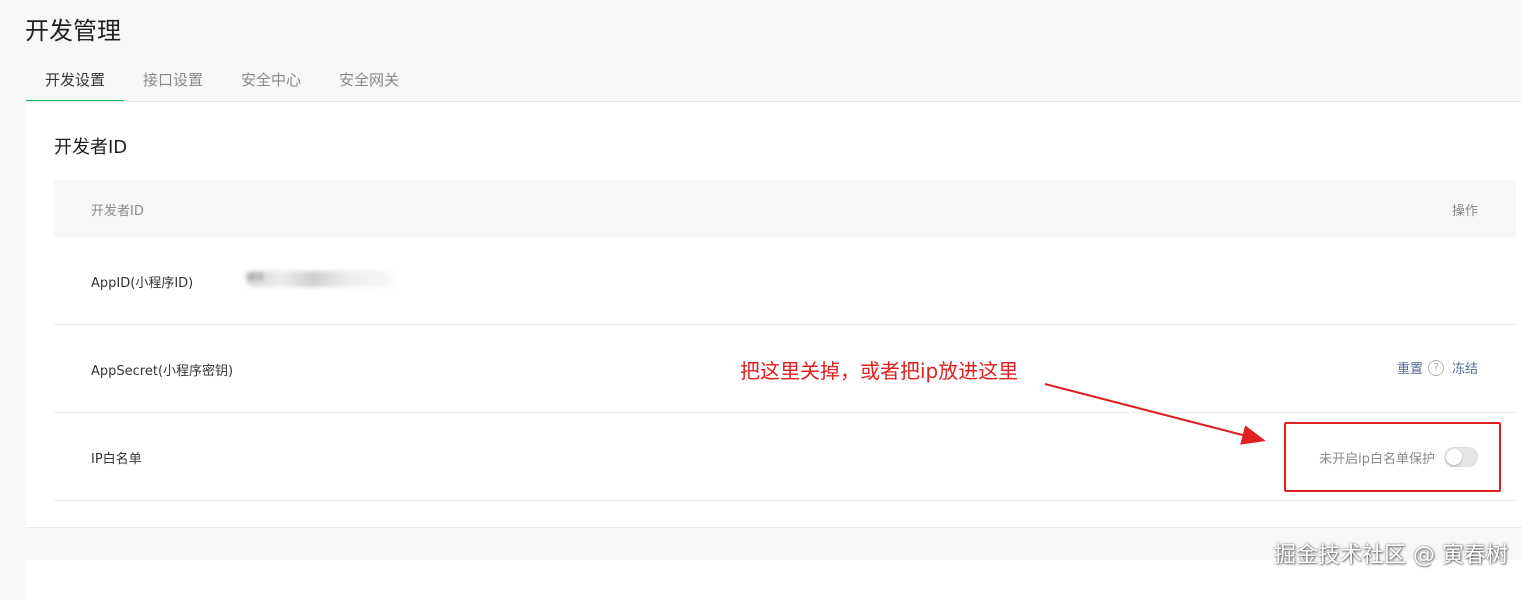 This screenshot has height=600, width=1522. What do you see at coordinates (162, 371) in the screenshot?
I see `appsecret-label: AppSecret(小程序密钥)` at bounding box center [162, 371].